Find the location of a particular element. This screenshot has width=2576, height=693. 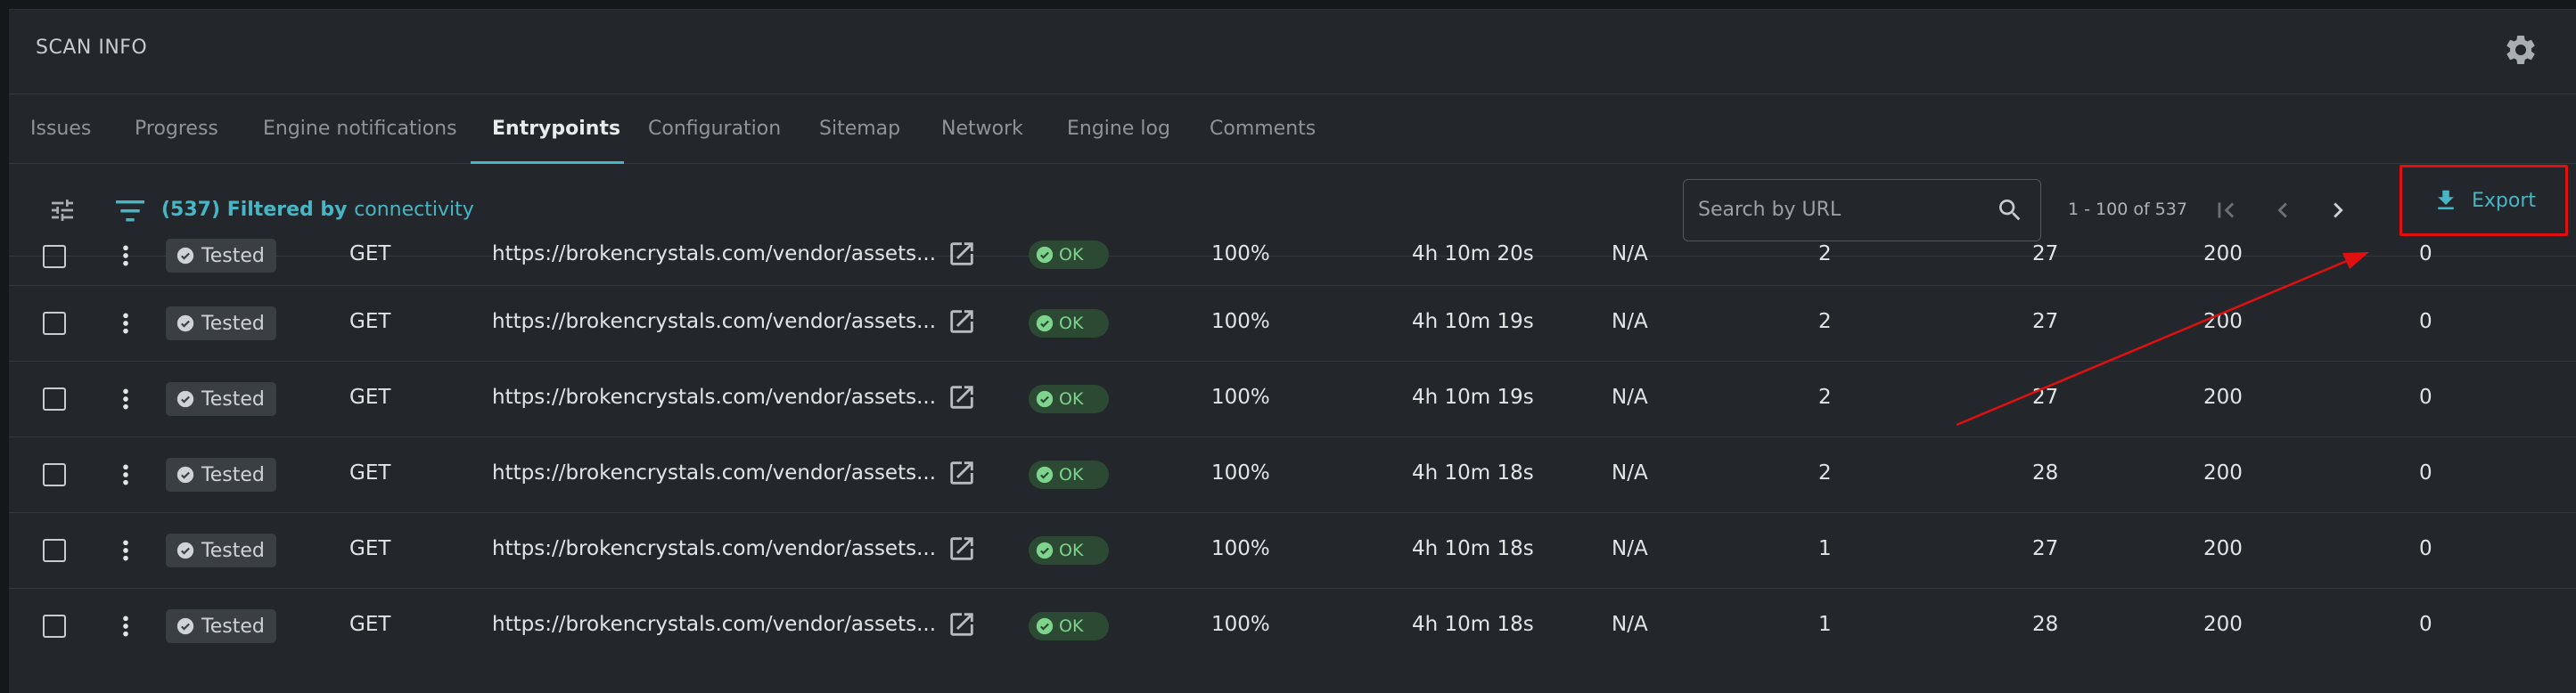

export-label: Export is located at coordinates (2503, 200).